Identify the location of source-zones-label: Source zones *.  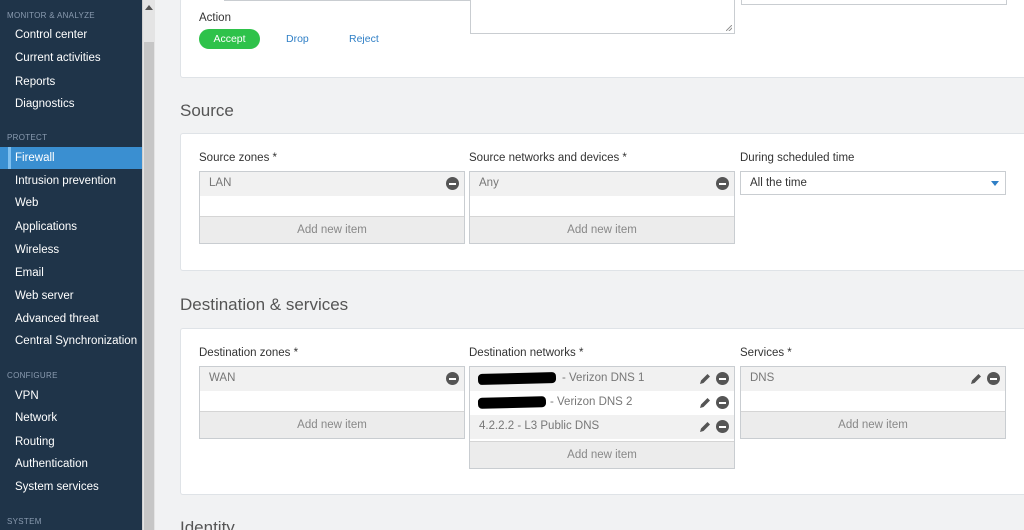
(238, 158).